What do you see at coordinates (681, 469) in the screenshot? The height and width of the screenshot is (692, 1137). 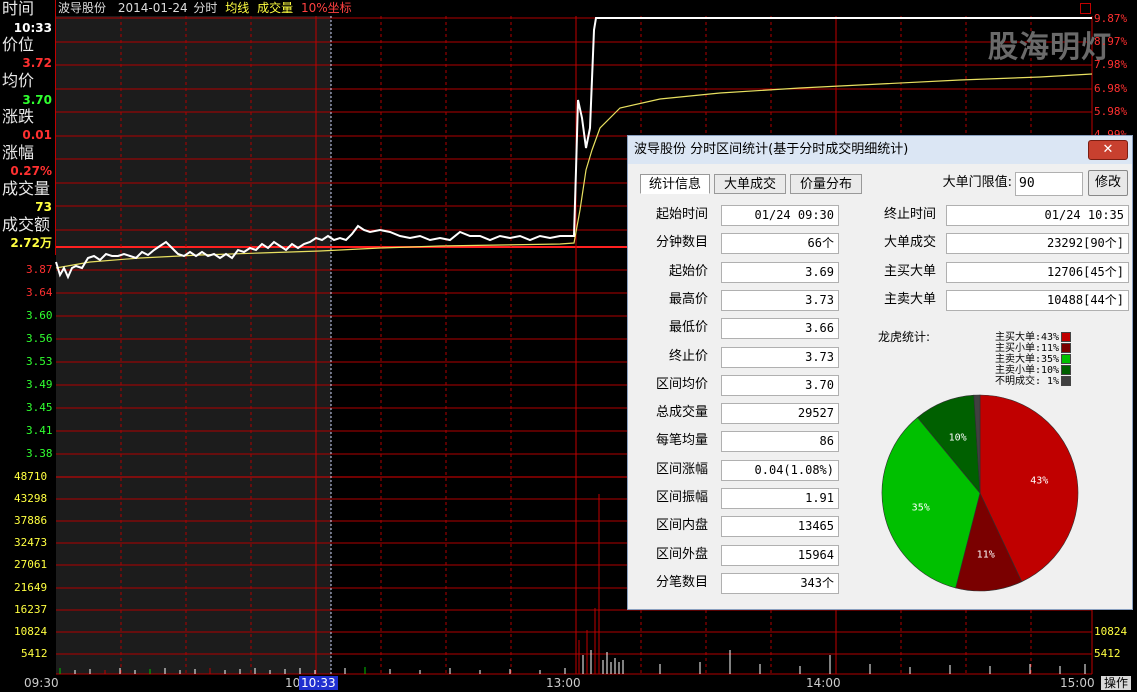 I see `stat-label: 区间涨幅` at bounding box center [681, 469].